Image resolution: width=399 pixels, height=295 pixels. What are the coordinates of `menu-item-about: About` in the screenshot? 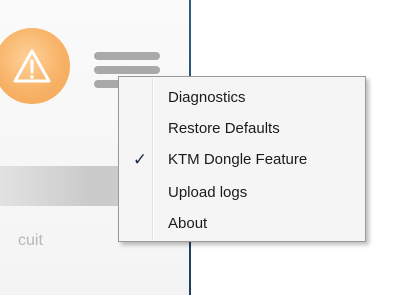 It's located at (242, 224).